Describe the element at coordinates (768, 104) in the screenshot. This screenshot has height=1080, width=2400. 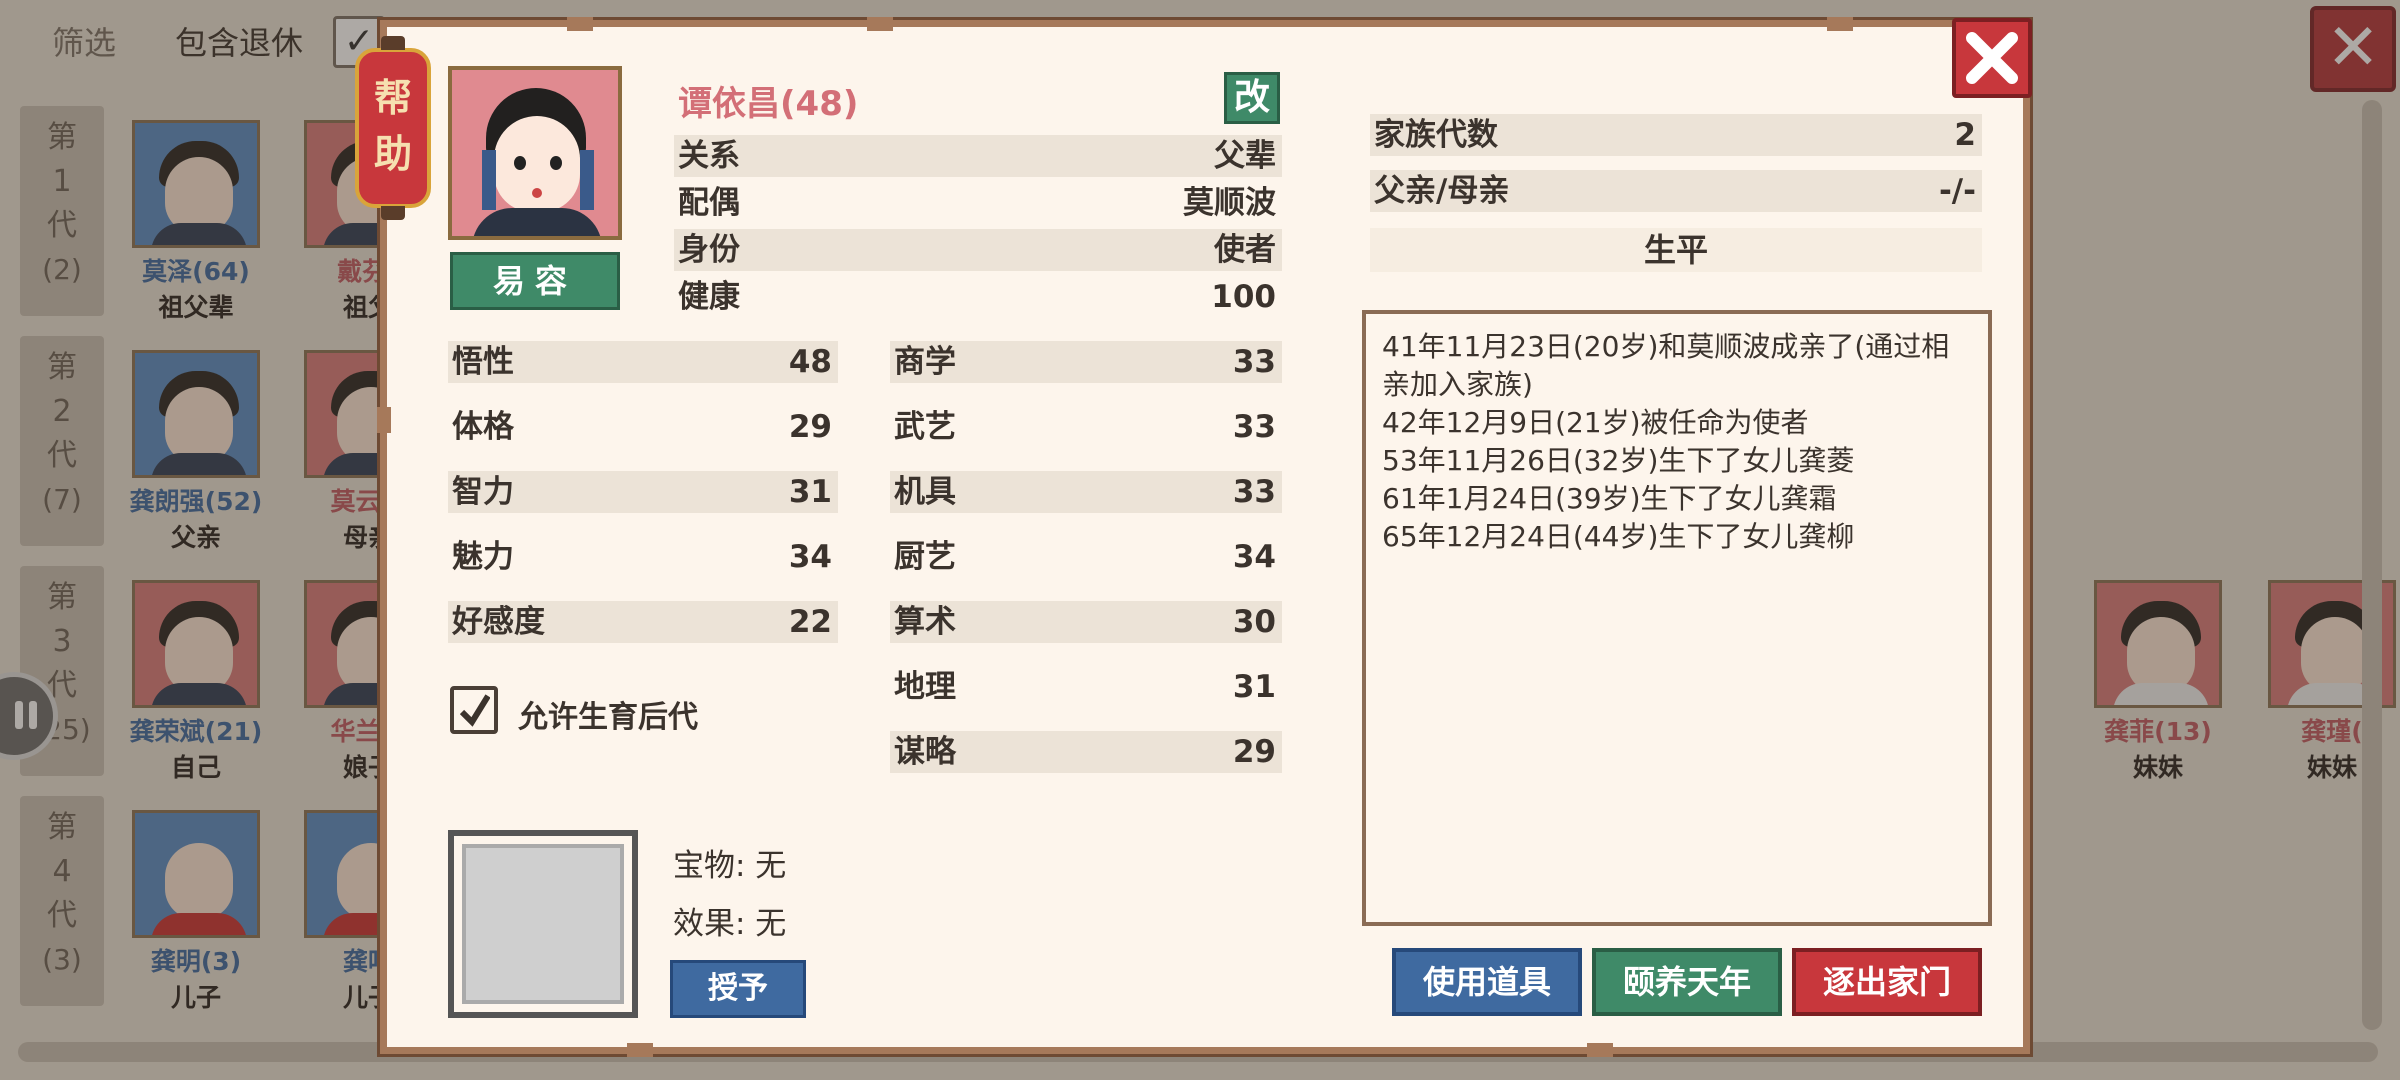
I see `character-name: 谭依昌(48)` at that location.